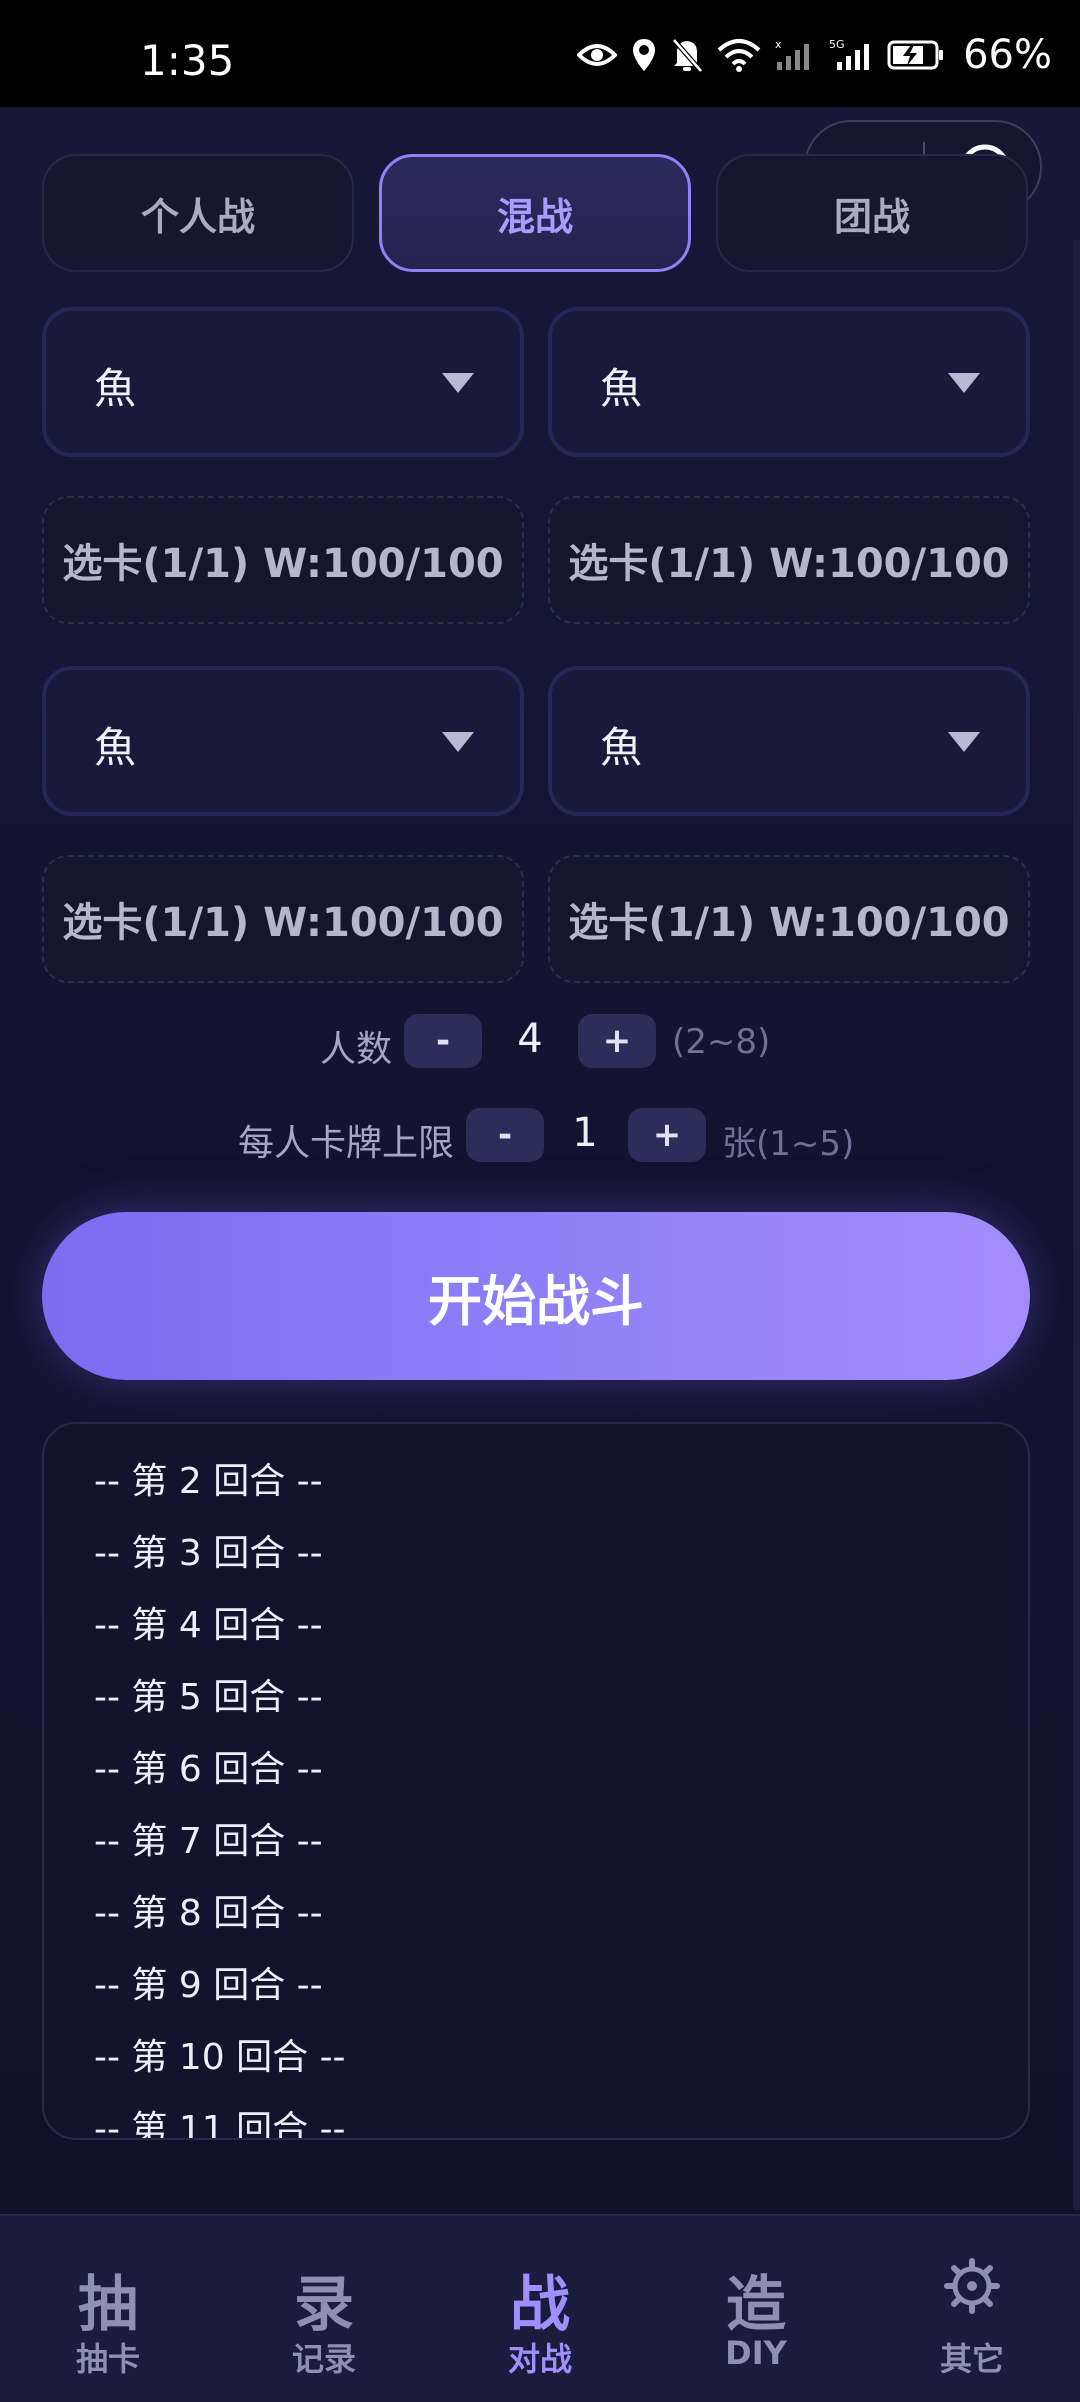 The image size is (1080, 2402). I want to click on nav-diy: 造 DIY, so click(756, 2309).